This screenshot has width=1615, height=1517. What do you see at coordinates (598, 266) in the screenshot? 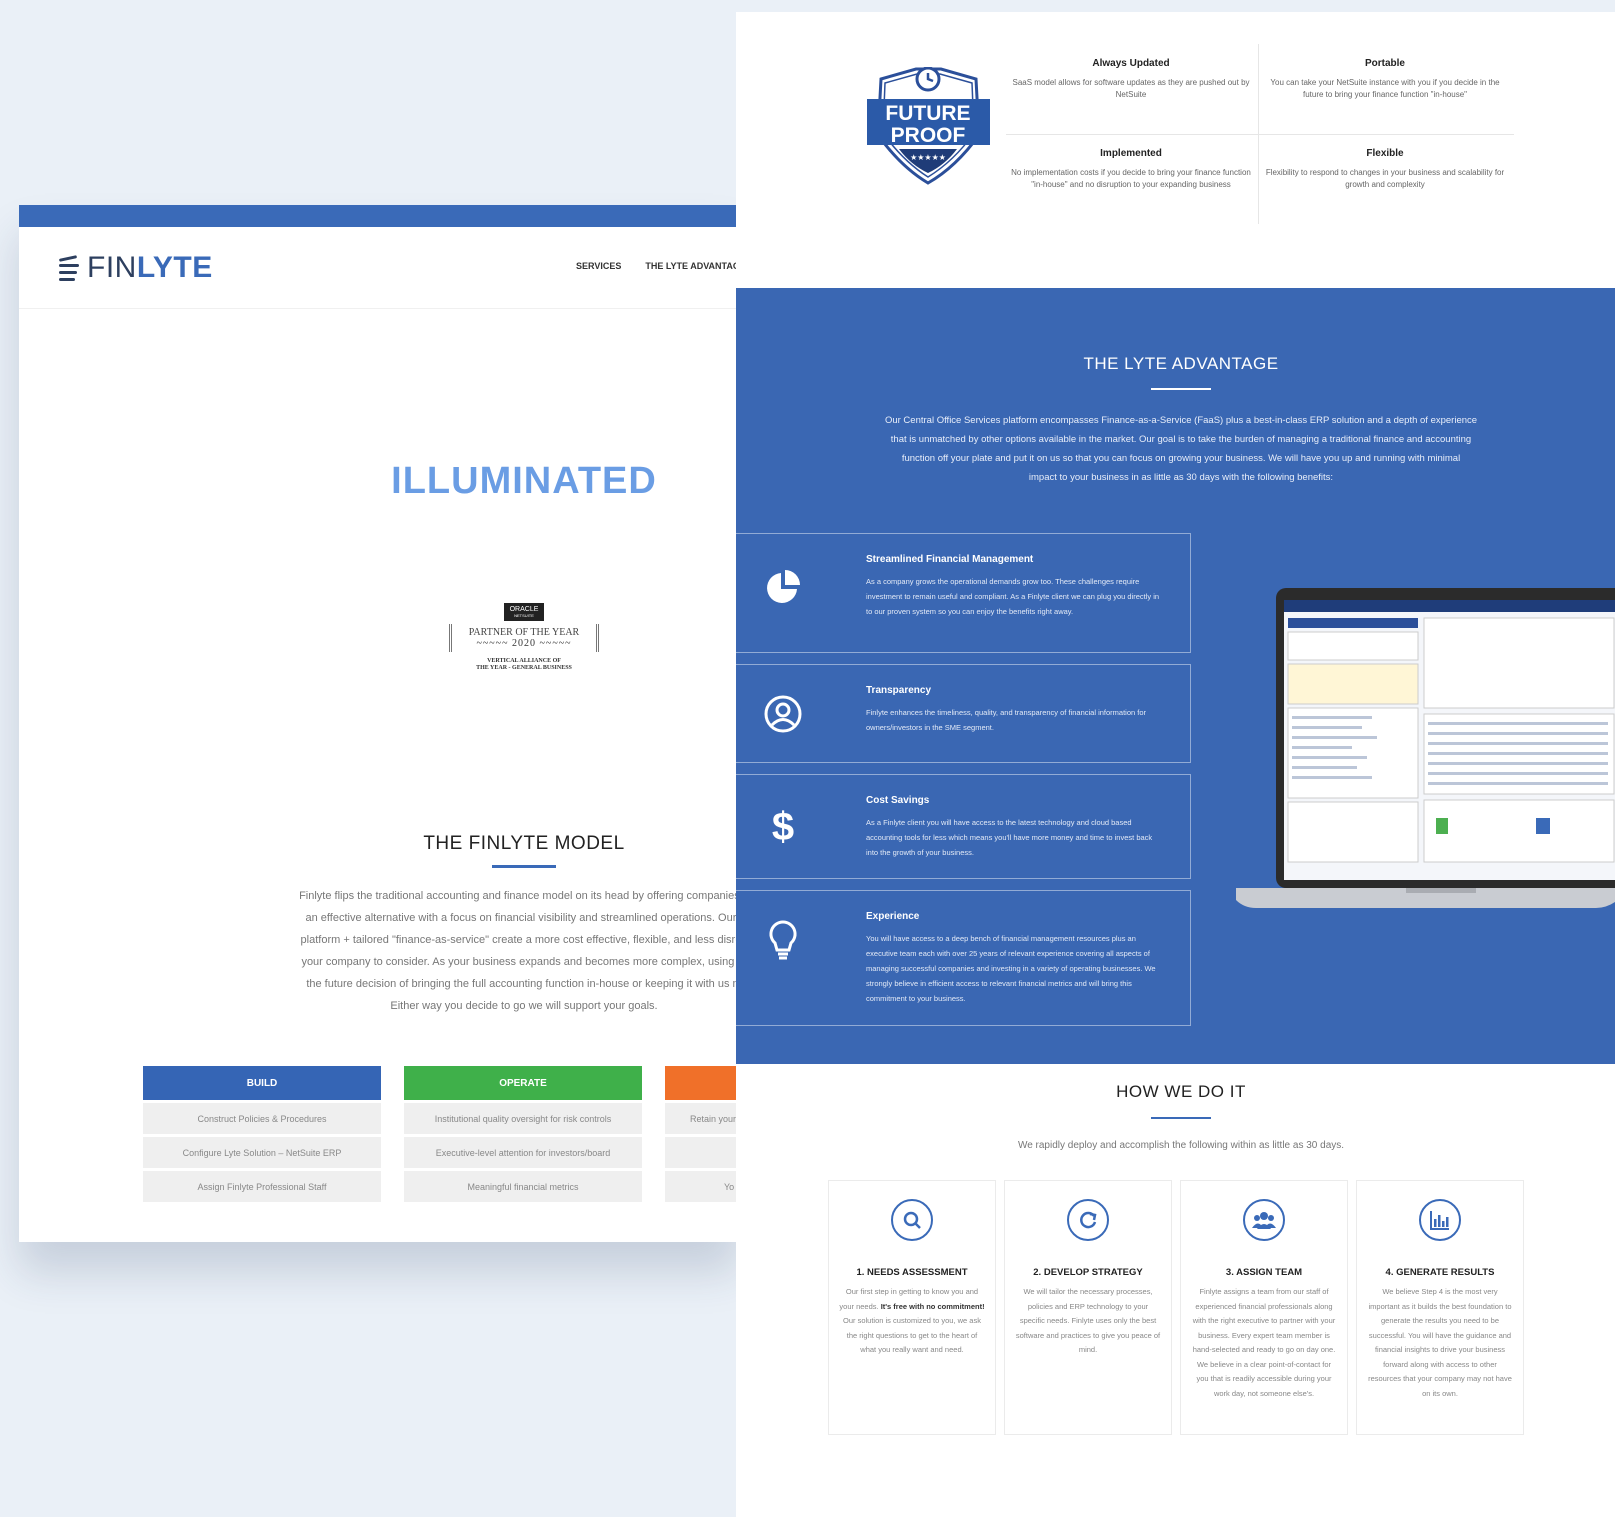
I see `nav-services: SERVICES` at bounding box center [598, 266].